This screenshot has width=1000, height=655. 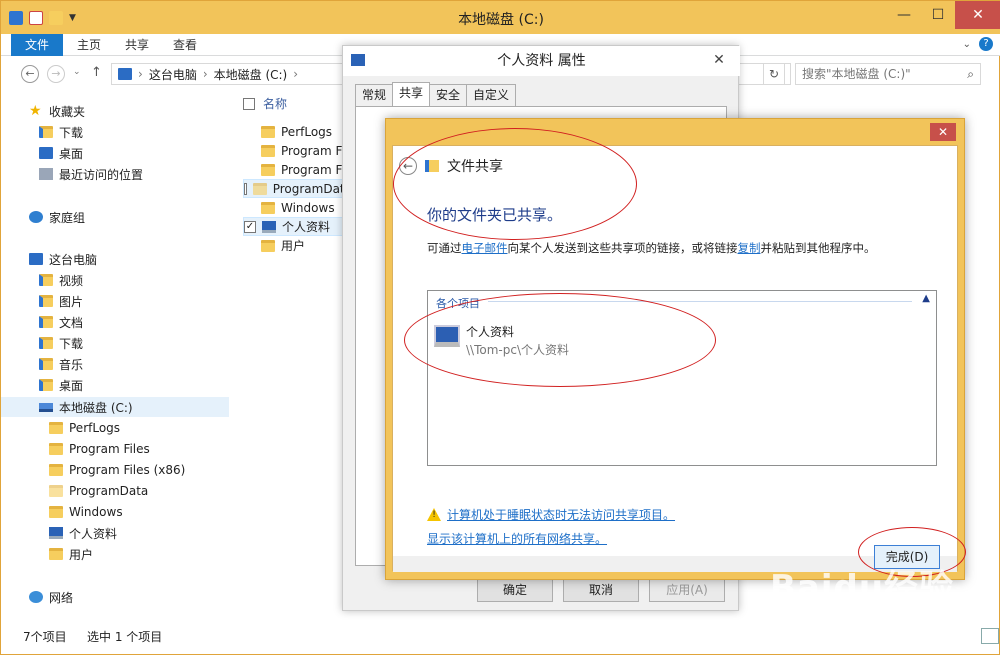 I want to click on tab-home: 主页, so click(x=89, y=45).